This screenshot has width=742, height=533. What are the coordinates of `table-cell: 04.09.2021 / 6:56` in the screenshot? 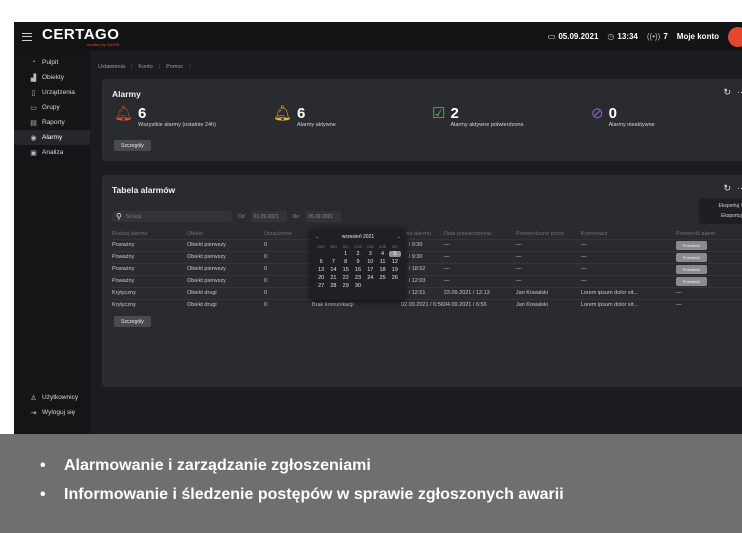 It's located at (479, 304).